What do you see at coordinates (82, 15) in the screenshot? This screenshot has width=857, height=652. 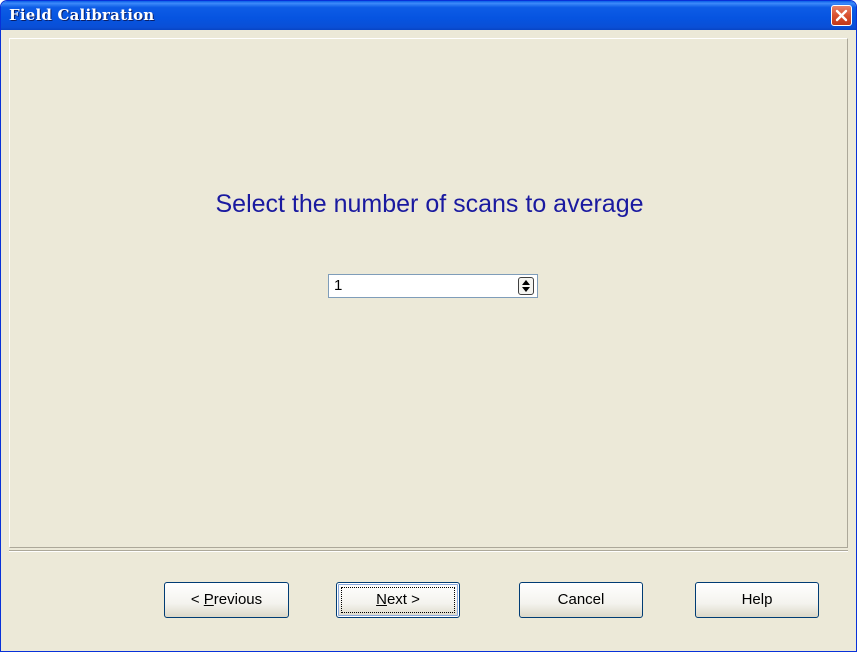 I see `window-title: Field Calibration` at bounding box center [82, 15].